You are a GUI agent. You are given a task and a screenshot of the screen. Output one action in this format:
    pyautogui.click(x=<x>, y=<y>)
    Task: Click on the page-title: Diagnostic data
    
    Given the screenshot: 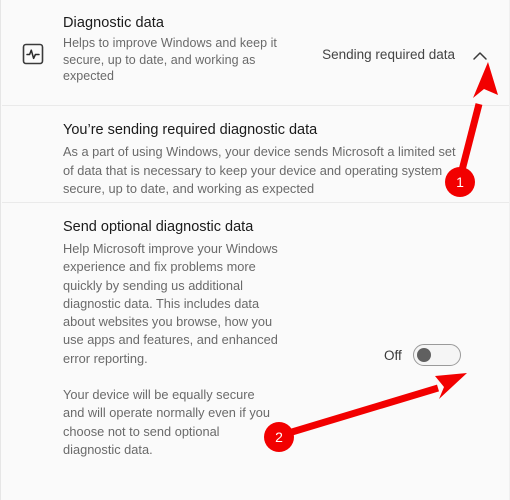 What is the action you would take?
    pyautogui.click(x=114, y=23)
    